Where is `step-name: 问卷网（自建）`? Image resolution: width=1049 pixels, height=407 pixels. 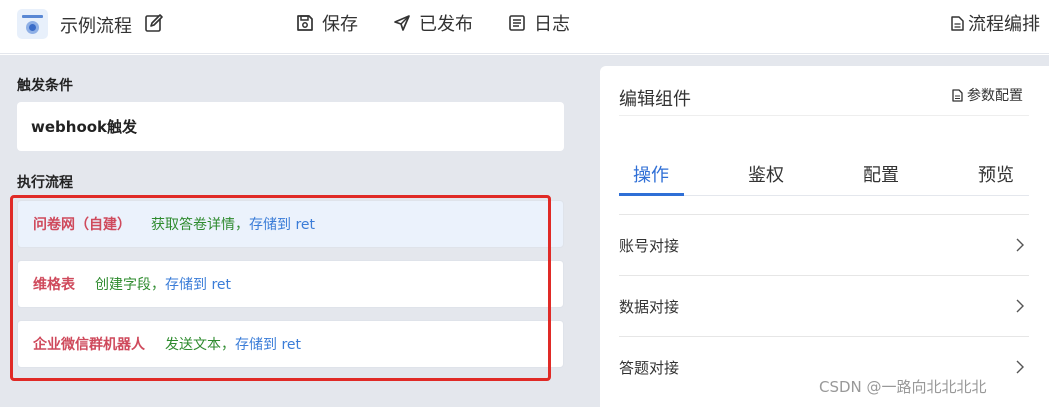 step-name: 问卷网（自建） is located at coordinates (82, 225).